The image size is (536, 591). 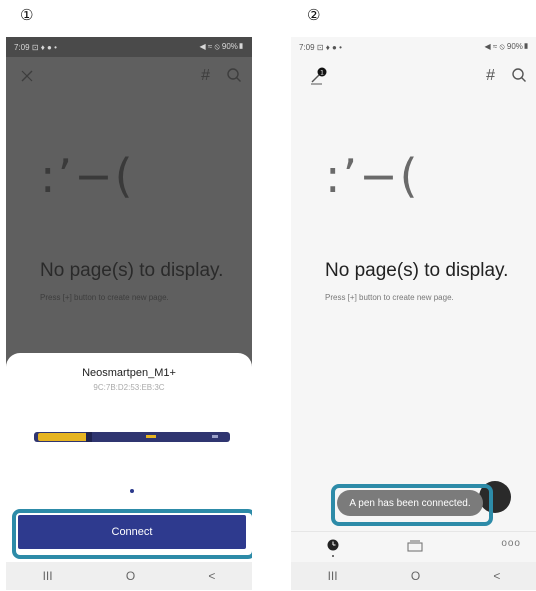 I want to click on svg-text: 1, so click(x=322, y=73).